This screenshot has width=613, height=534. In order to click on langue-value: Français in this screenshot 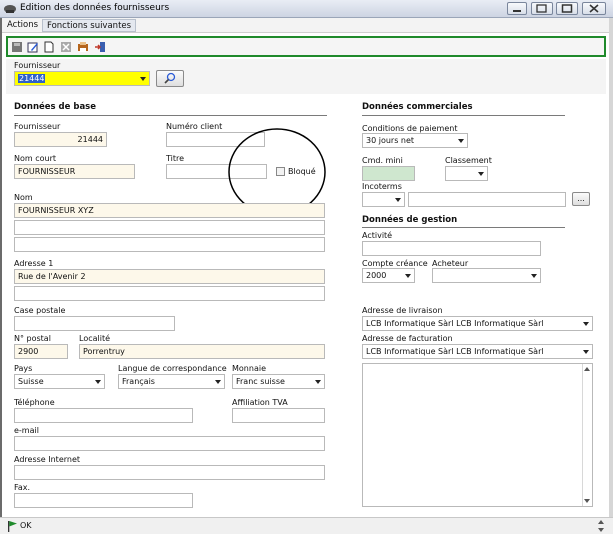, I will do `click(138, 381)`.